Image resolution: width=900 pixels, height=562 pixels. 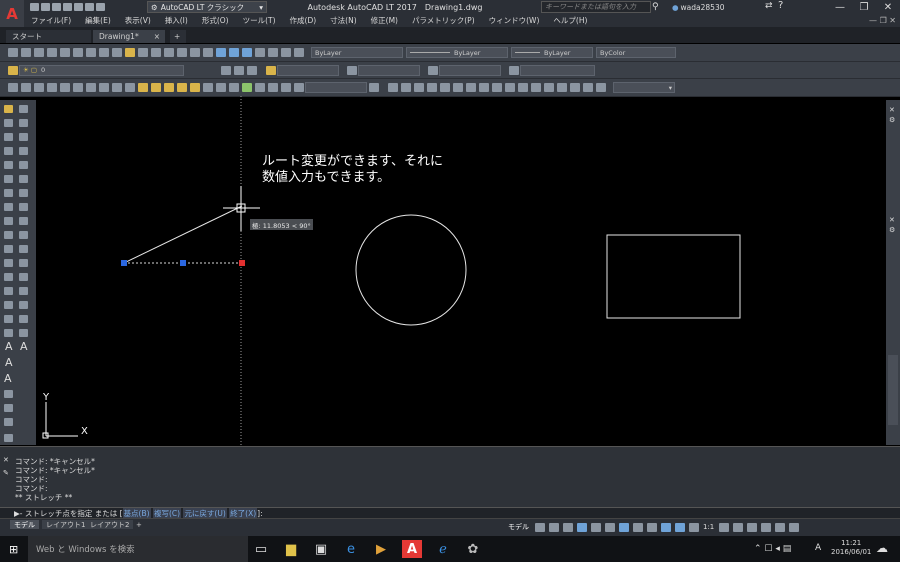 I want to click on dim-diameter-icon, so click(x=207, y=87).